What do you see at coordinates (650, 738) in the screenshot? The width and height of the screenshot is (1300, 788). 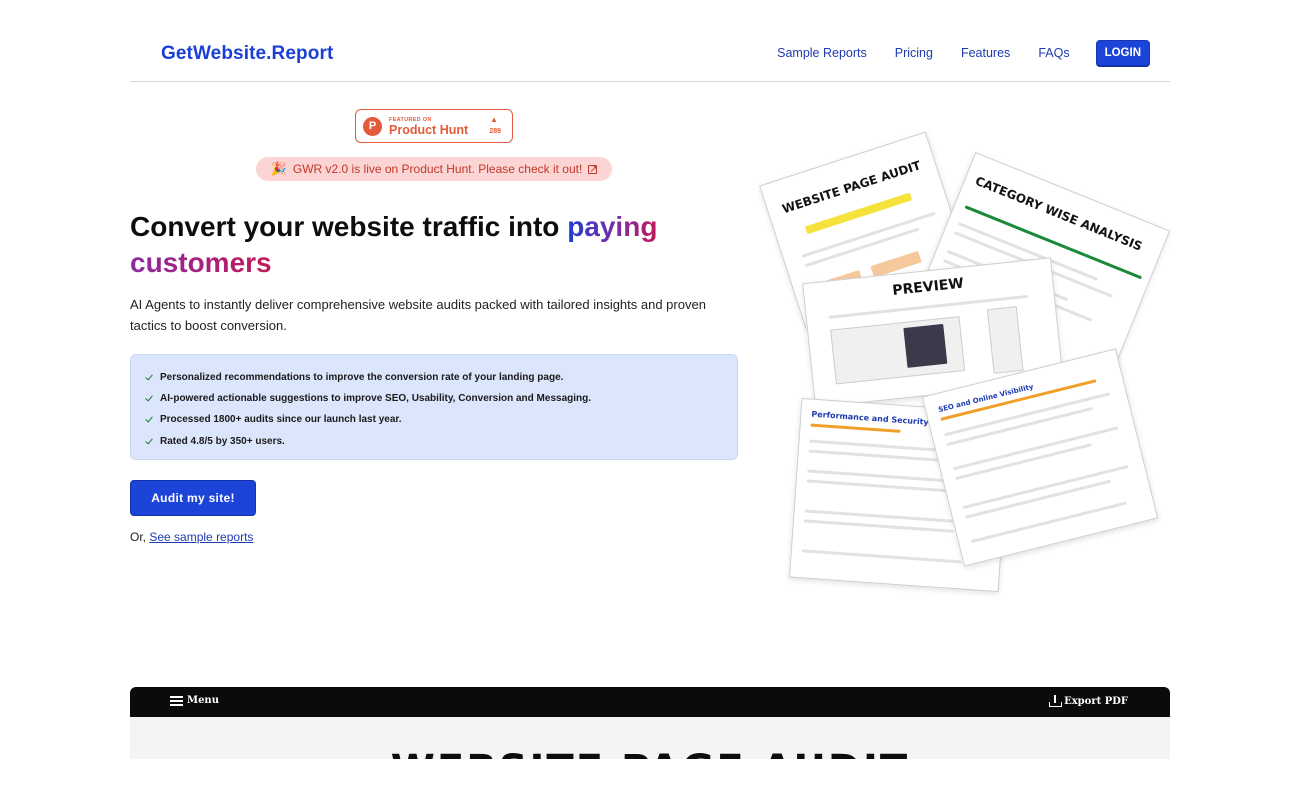 I see `demo-report-body: WEBSITE PAGE AUDIT` at bounding box center [650, 738].